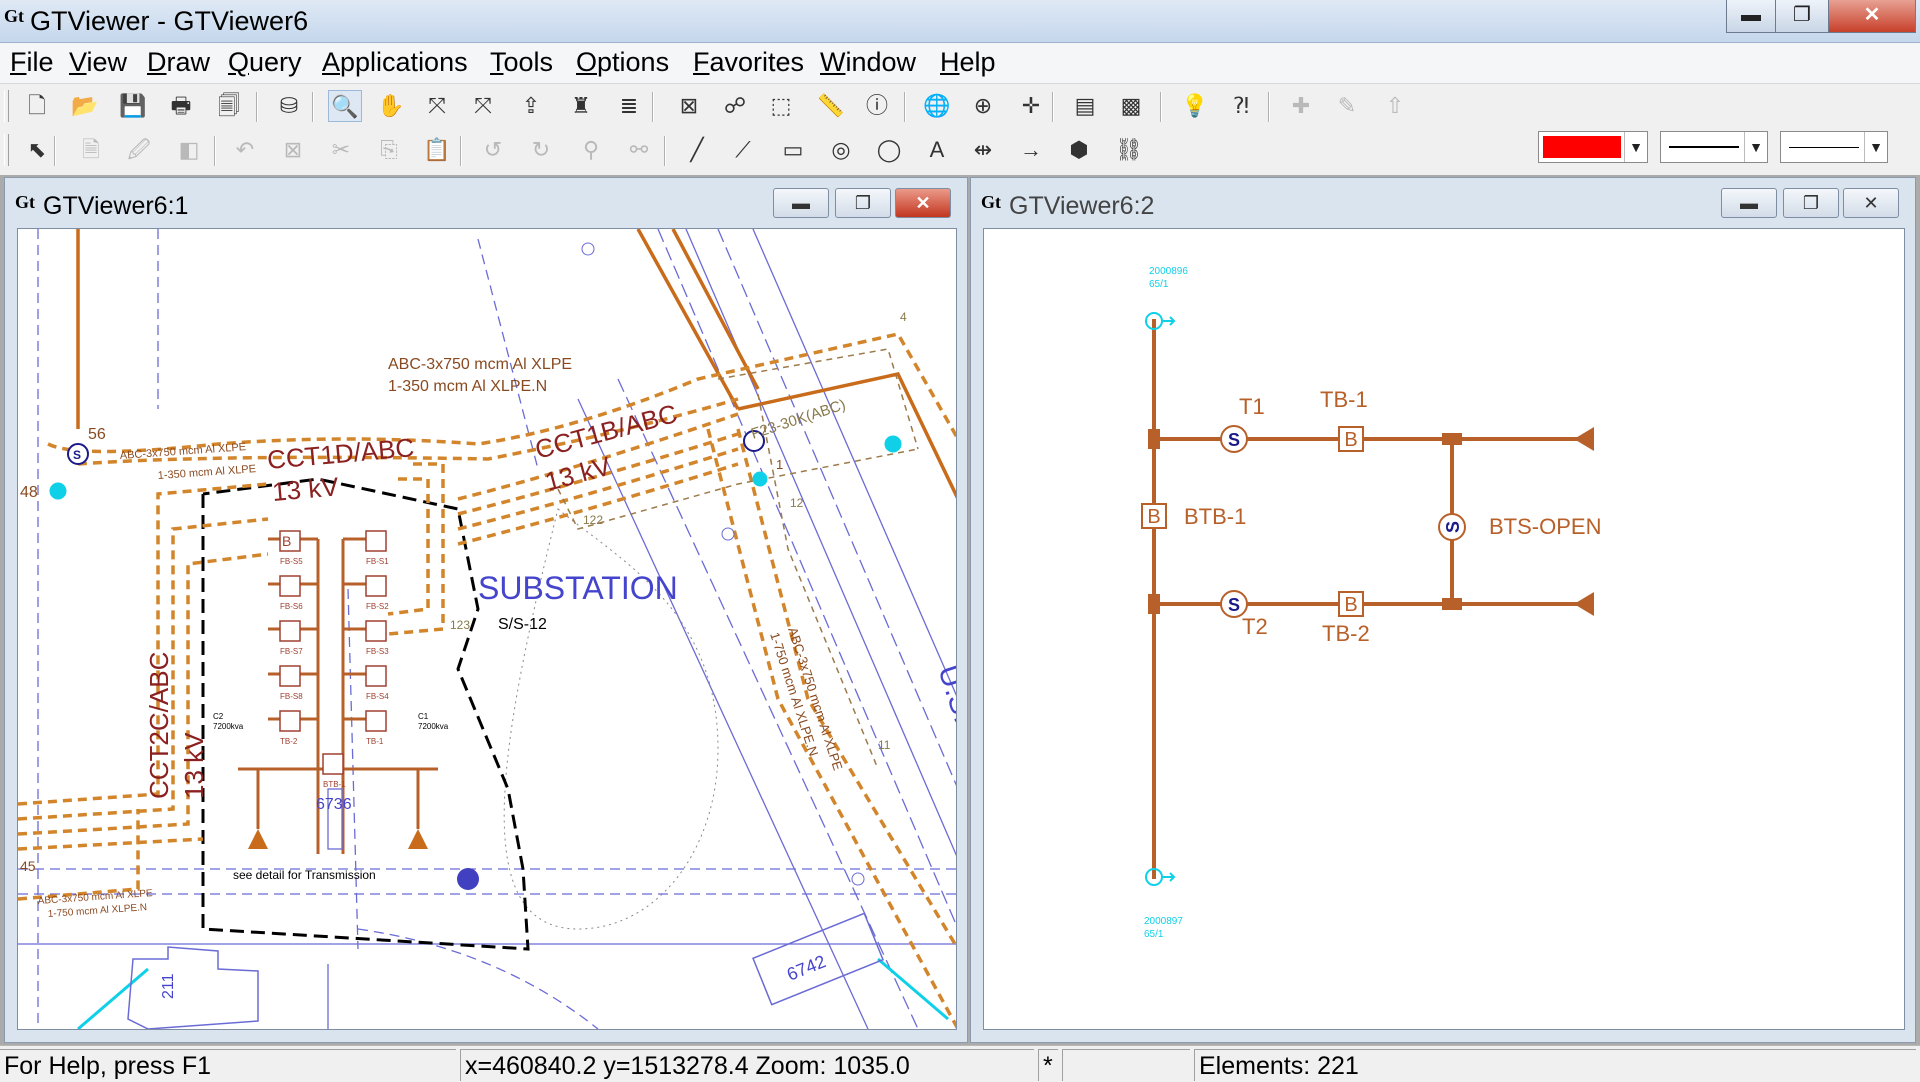 The image size is (1920, 1082). I want to click on window-split-icon: ◧, so click(189, 150).